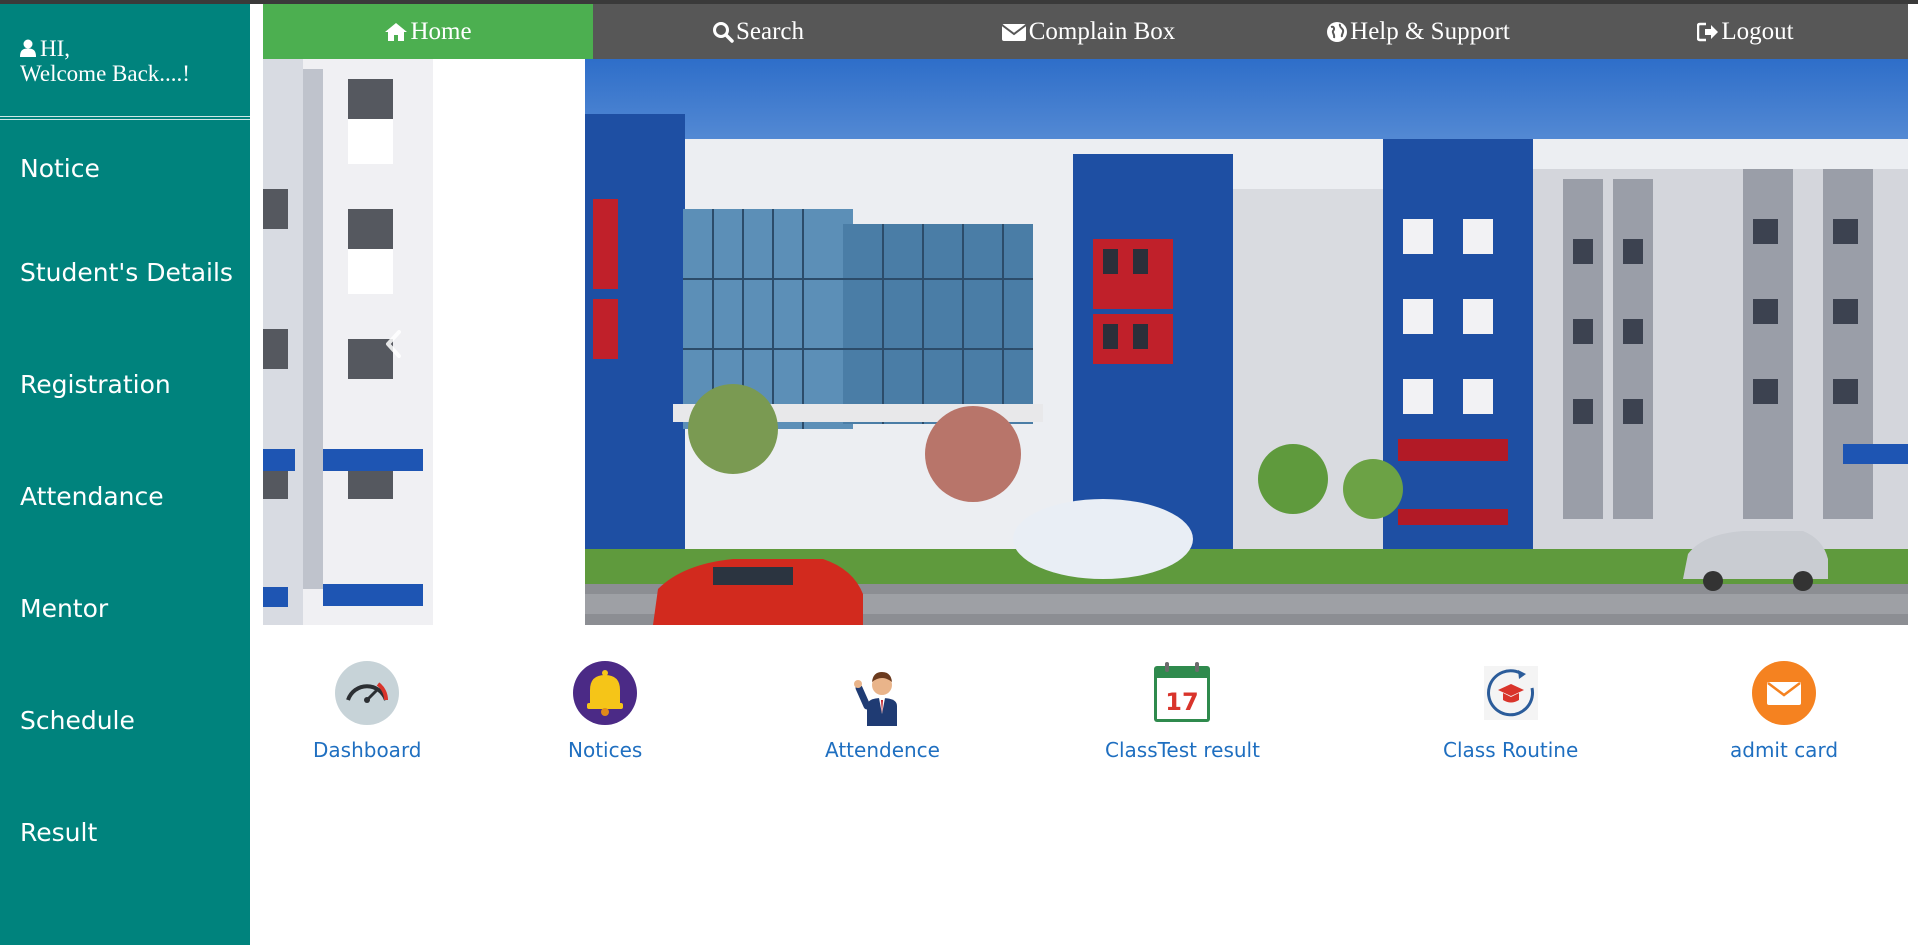 The height and width of the screenshot is (945, 1918). Describe the element at coordinates (125, 832) in the screenshot. I see `sidebar-item-result: Result` at that location.